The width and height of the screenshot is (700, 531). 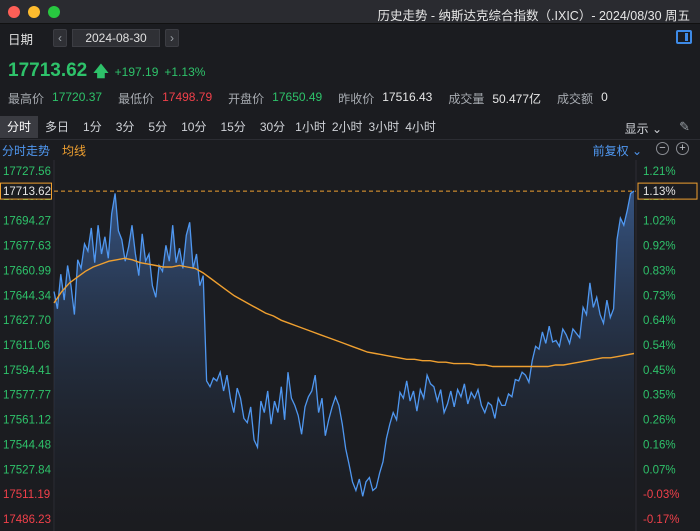 I want to click on y-tick-label-left: 17527.84, so click(x=27, y=470).